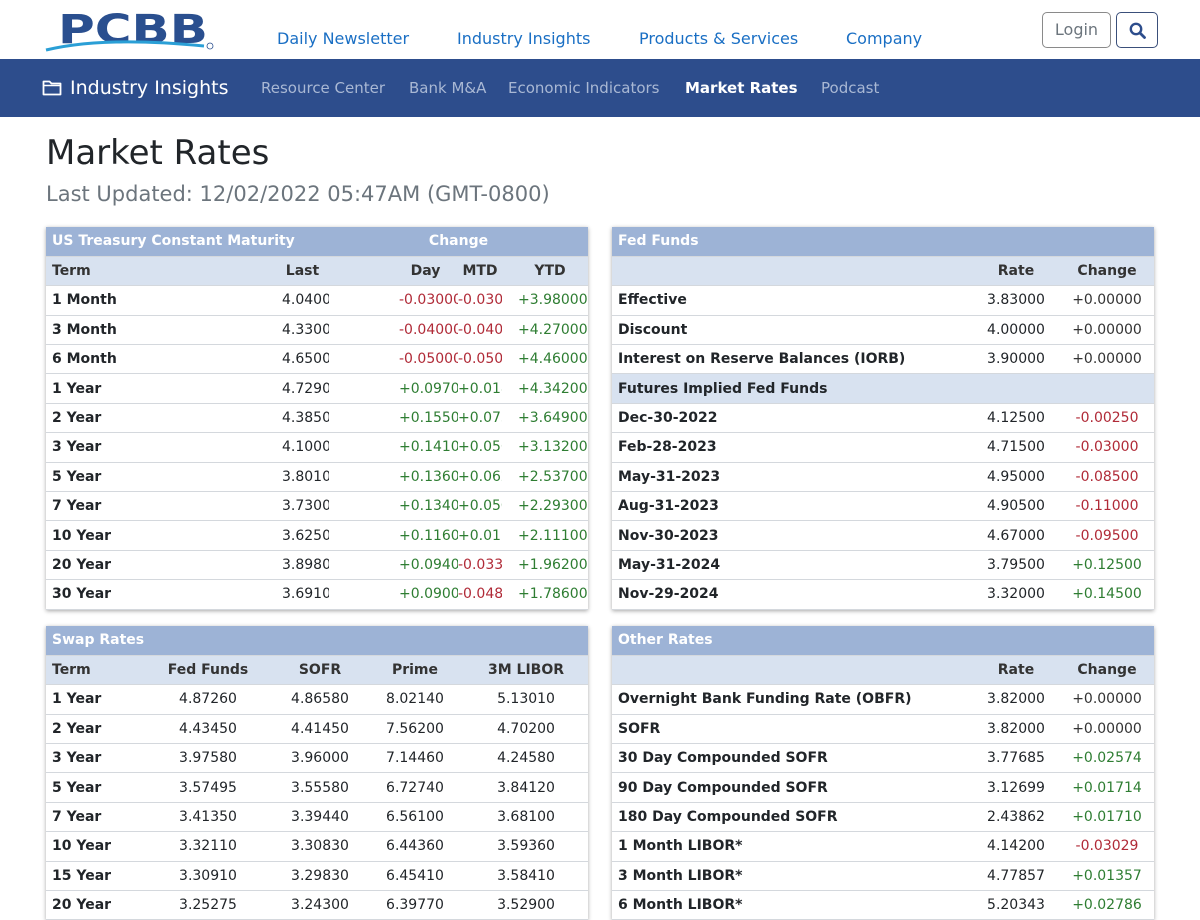 This screenshot has width=1200, height=920. What do you see at coordinates (480, 359) in the screenshot?
I see `mtd-change: -0.05000` at bounding box center [480, 359].